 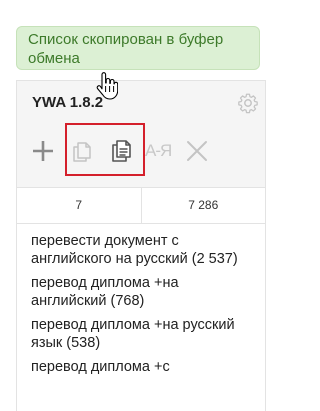 I want to click on list-item: перевод диплома +с, so click(x=144, y=367).